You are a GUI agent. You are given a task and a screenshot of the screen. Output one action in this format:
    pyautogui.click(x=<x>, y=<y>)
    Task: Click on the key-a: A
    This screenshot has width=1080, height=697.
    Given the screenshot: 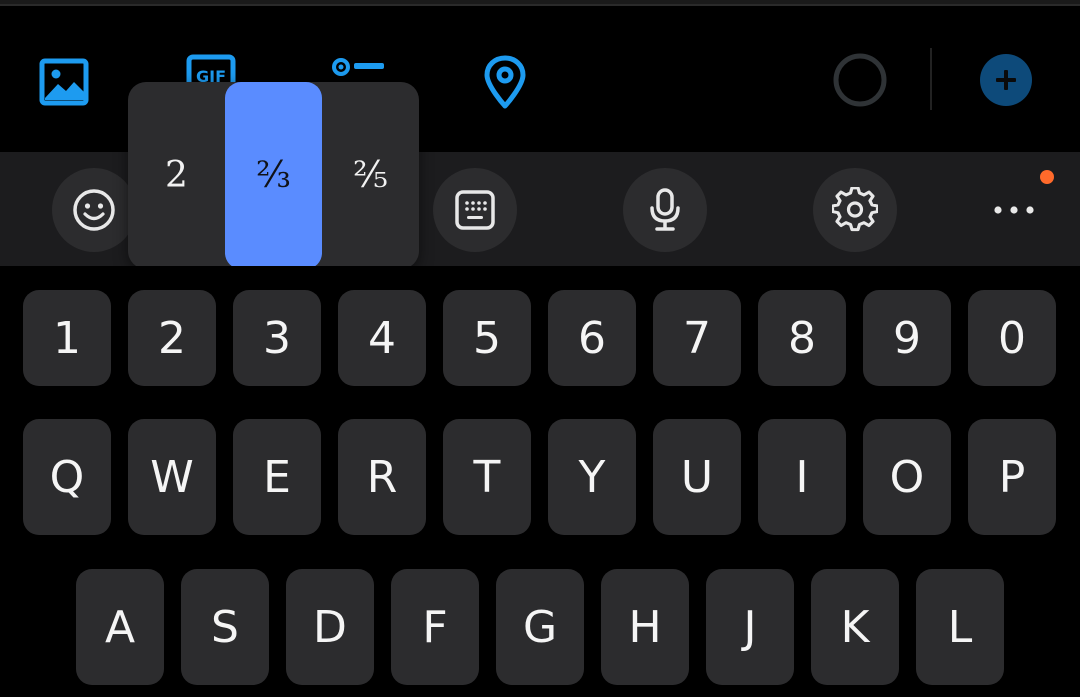 What is the action you would take?
    pyautogui.click(x=120, y=627)
    